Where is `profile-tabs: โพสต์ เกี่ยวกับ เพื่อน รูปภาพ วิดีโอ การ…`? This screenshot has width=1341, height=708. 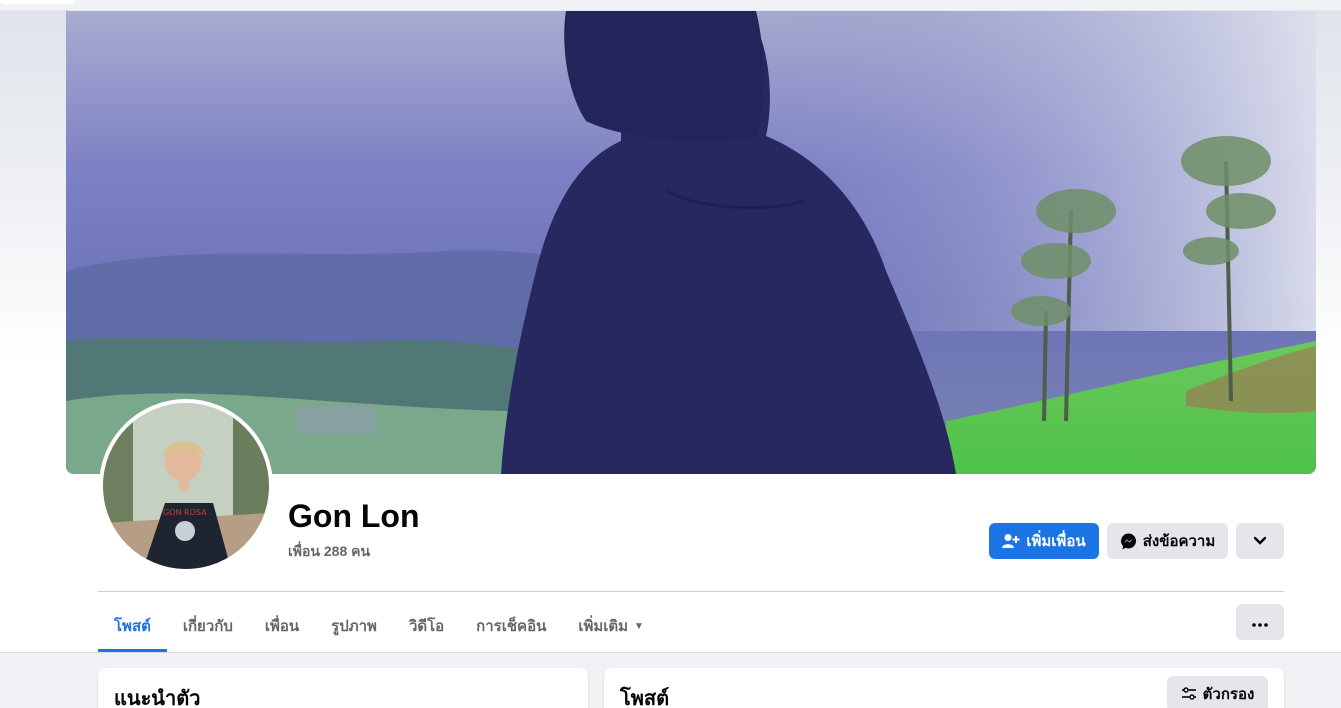 profile-tabs: โพสต์ เกี่ยวกับ เพื่อน รูปภาพ วิดีโอ การ… is located at coordinates (379, 626).